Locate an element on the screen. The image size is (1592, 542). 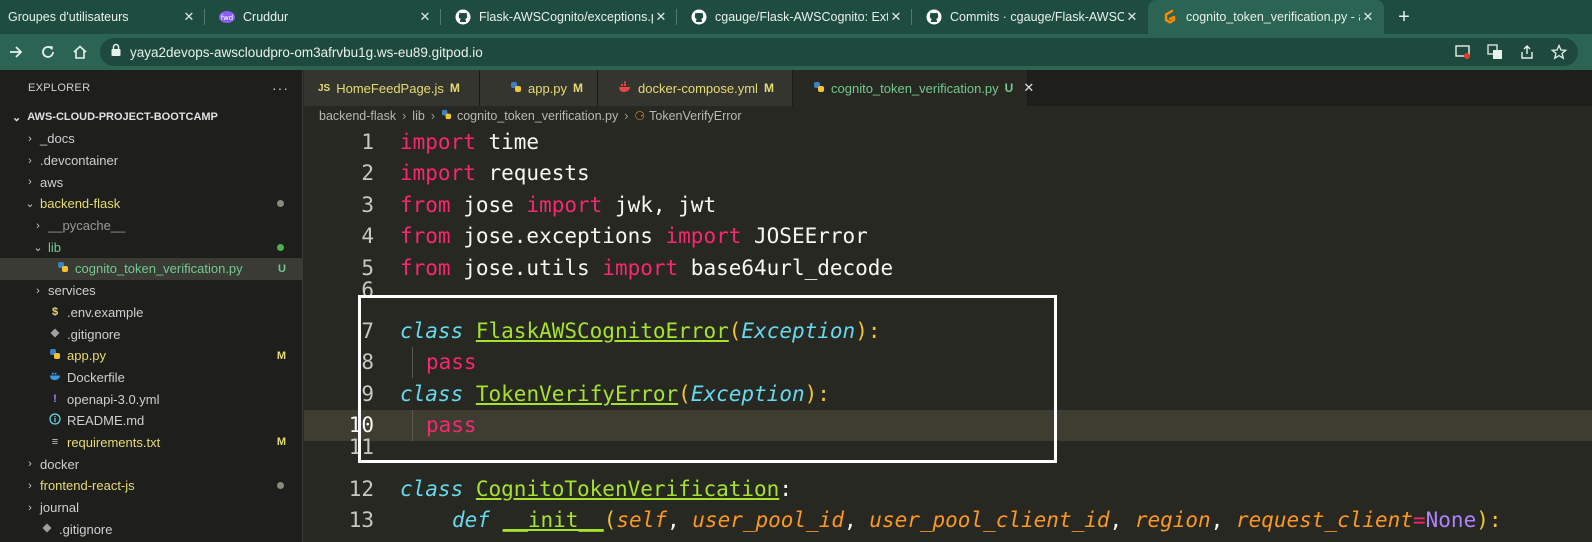
browser-tab-repo: cgauge/Flask-AWSCognito: Exten ✕ is located at coordinates (794, 17).